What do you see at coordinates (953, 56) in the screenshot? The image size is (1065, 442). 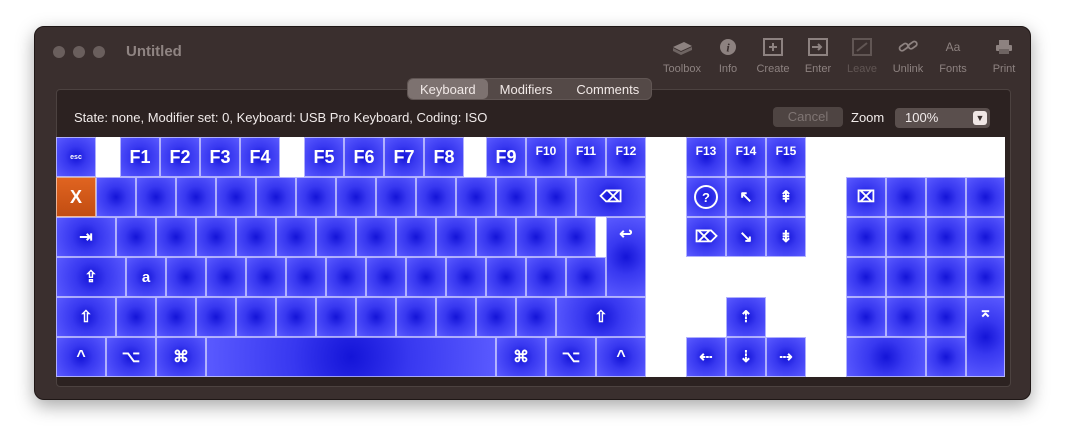 I see `fonts-button: Aa Fonts` at bounding box center [953, 56].